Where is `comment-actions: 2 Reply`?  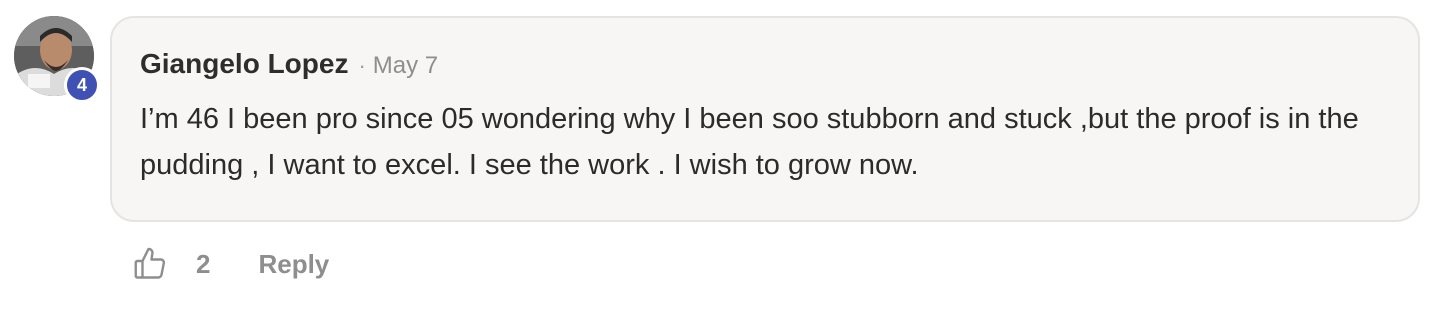
comment-actions: 2 Reply is located at coordinates (229, 264).